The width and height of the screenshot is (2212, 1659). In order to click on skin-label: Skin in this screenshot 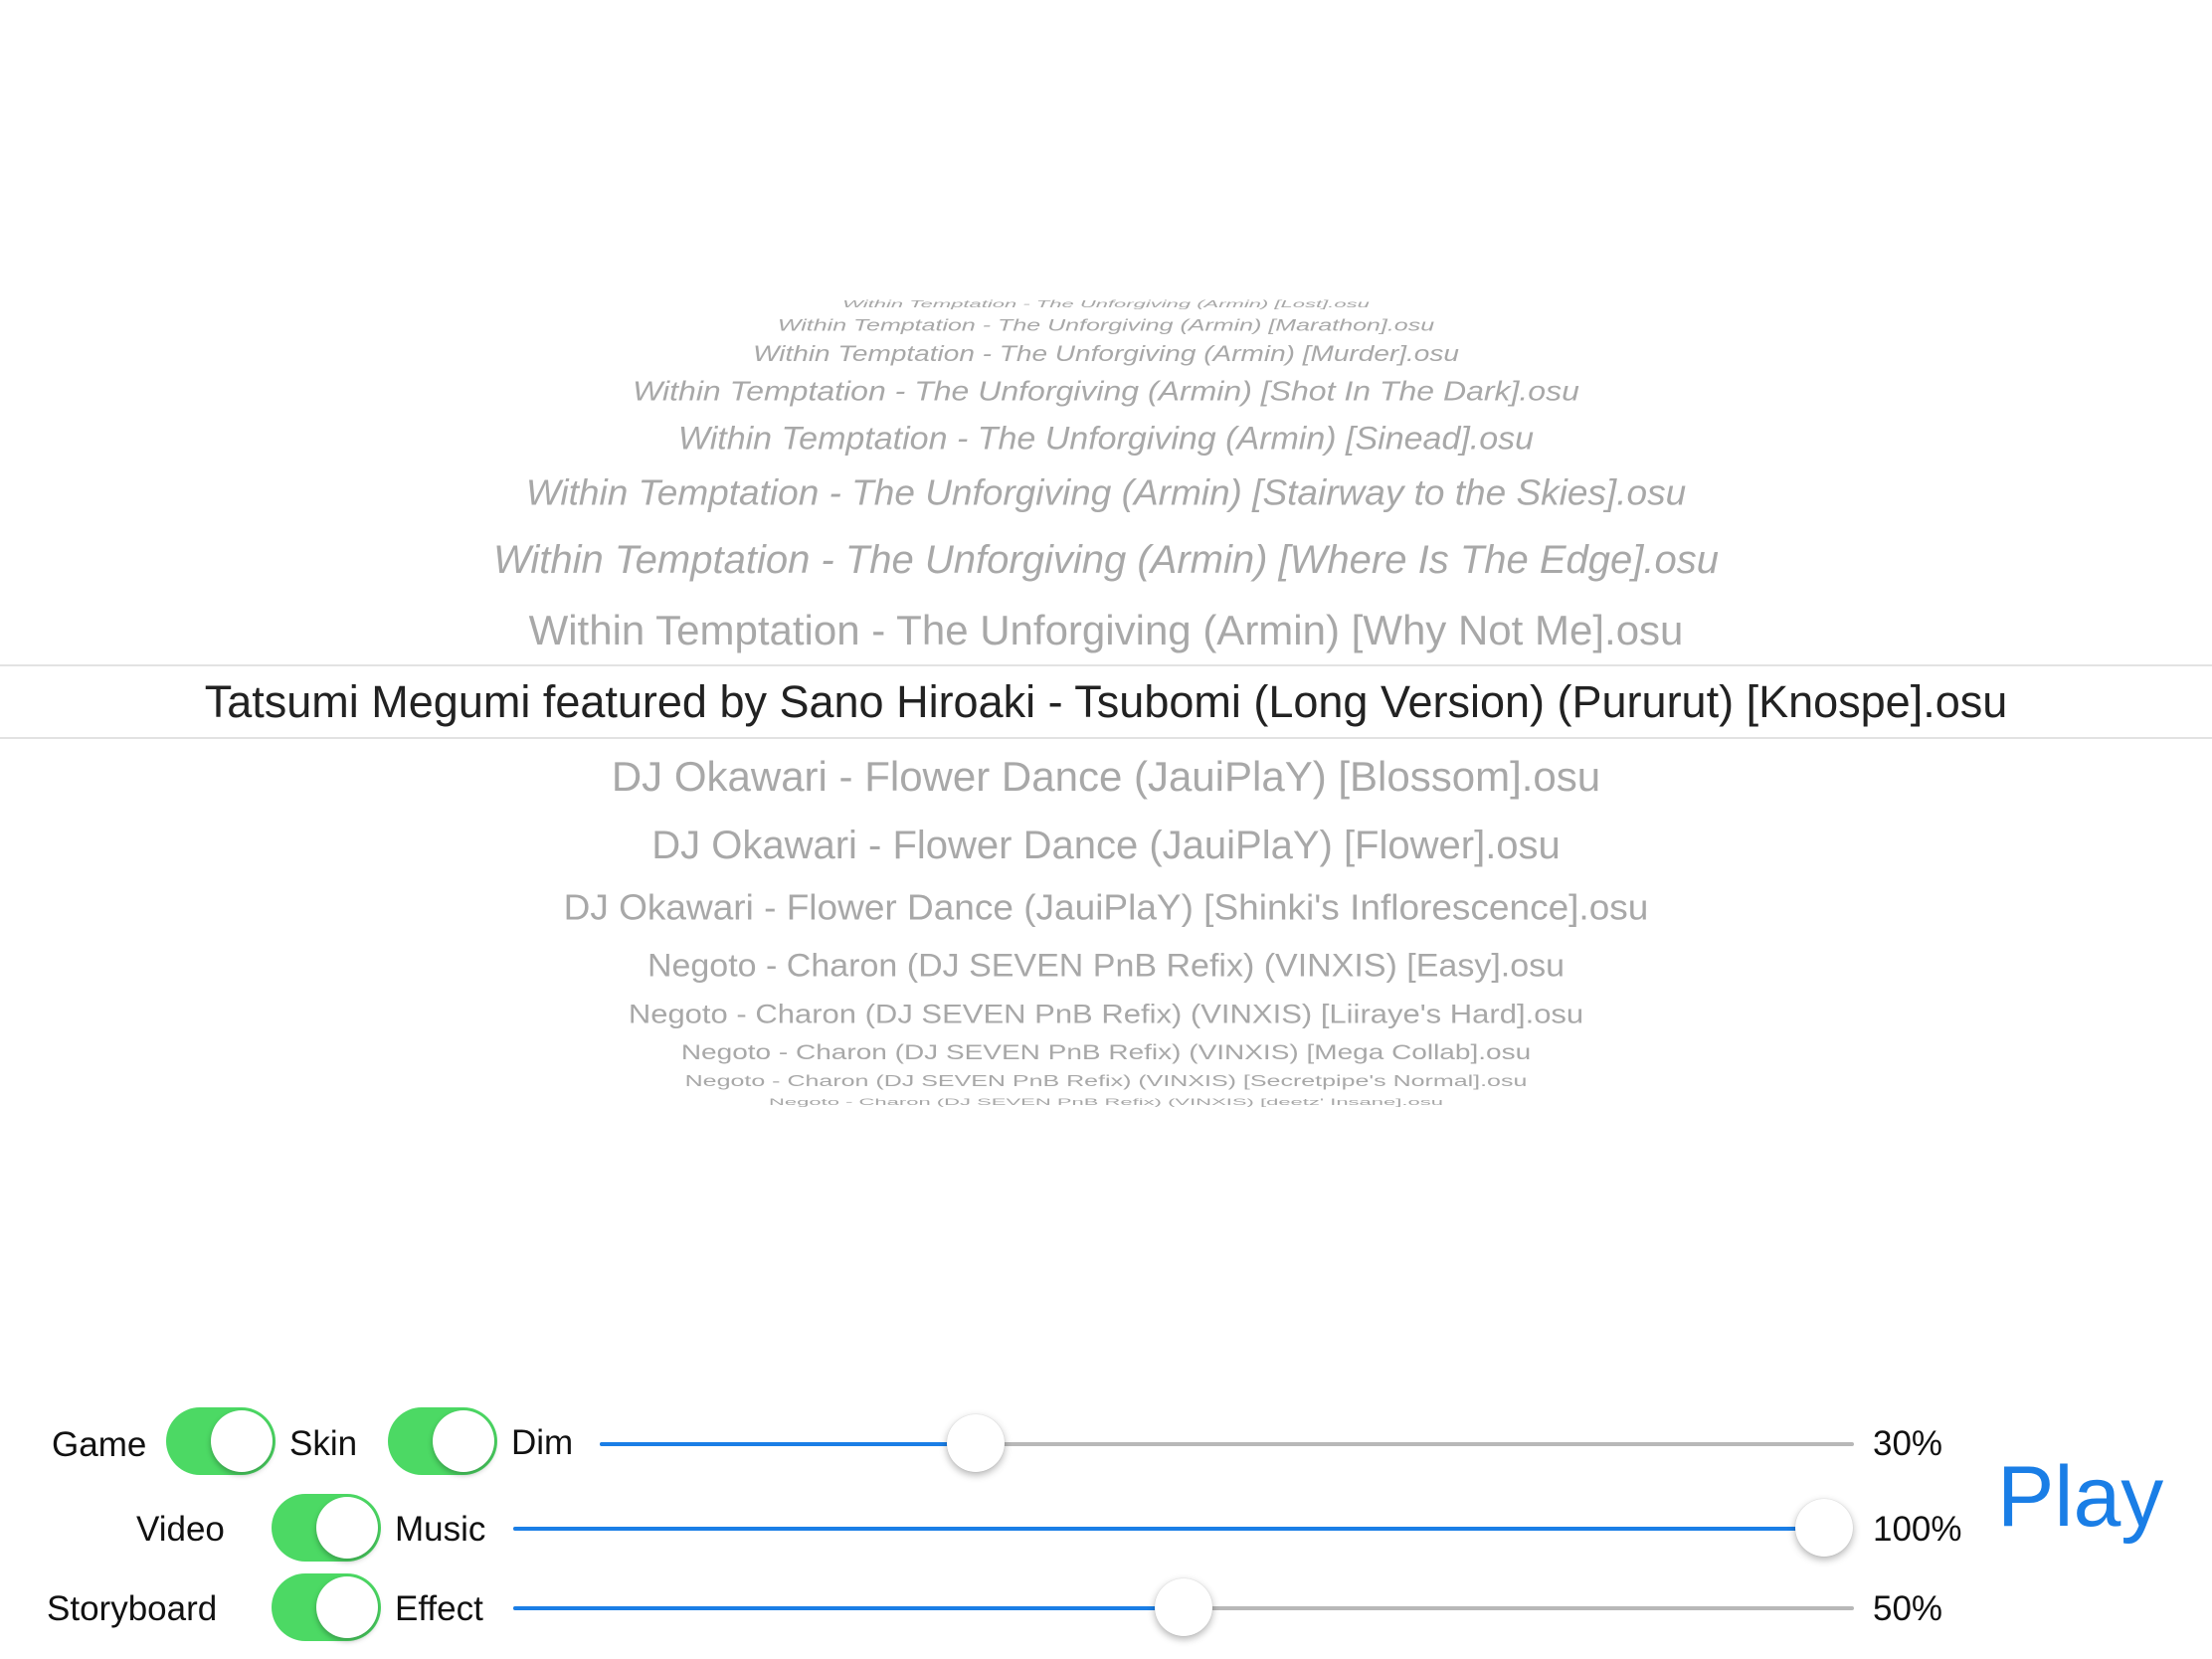, I will do `click(323, 1443)`.